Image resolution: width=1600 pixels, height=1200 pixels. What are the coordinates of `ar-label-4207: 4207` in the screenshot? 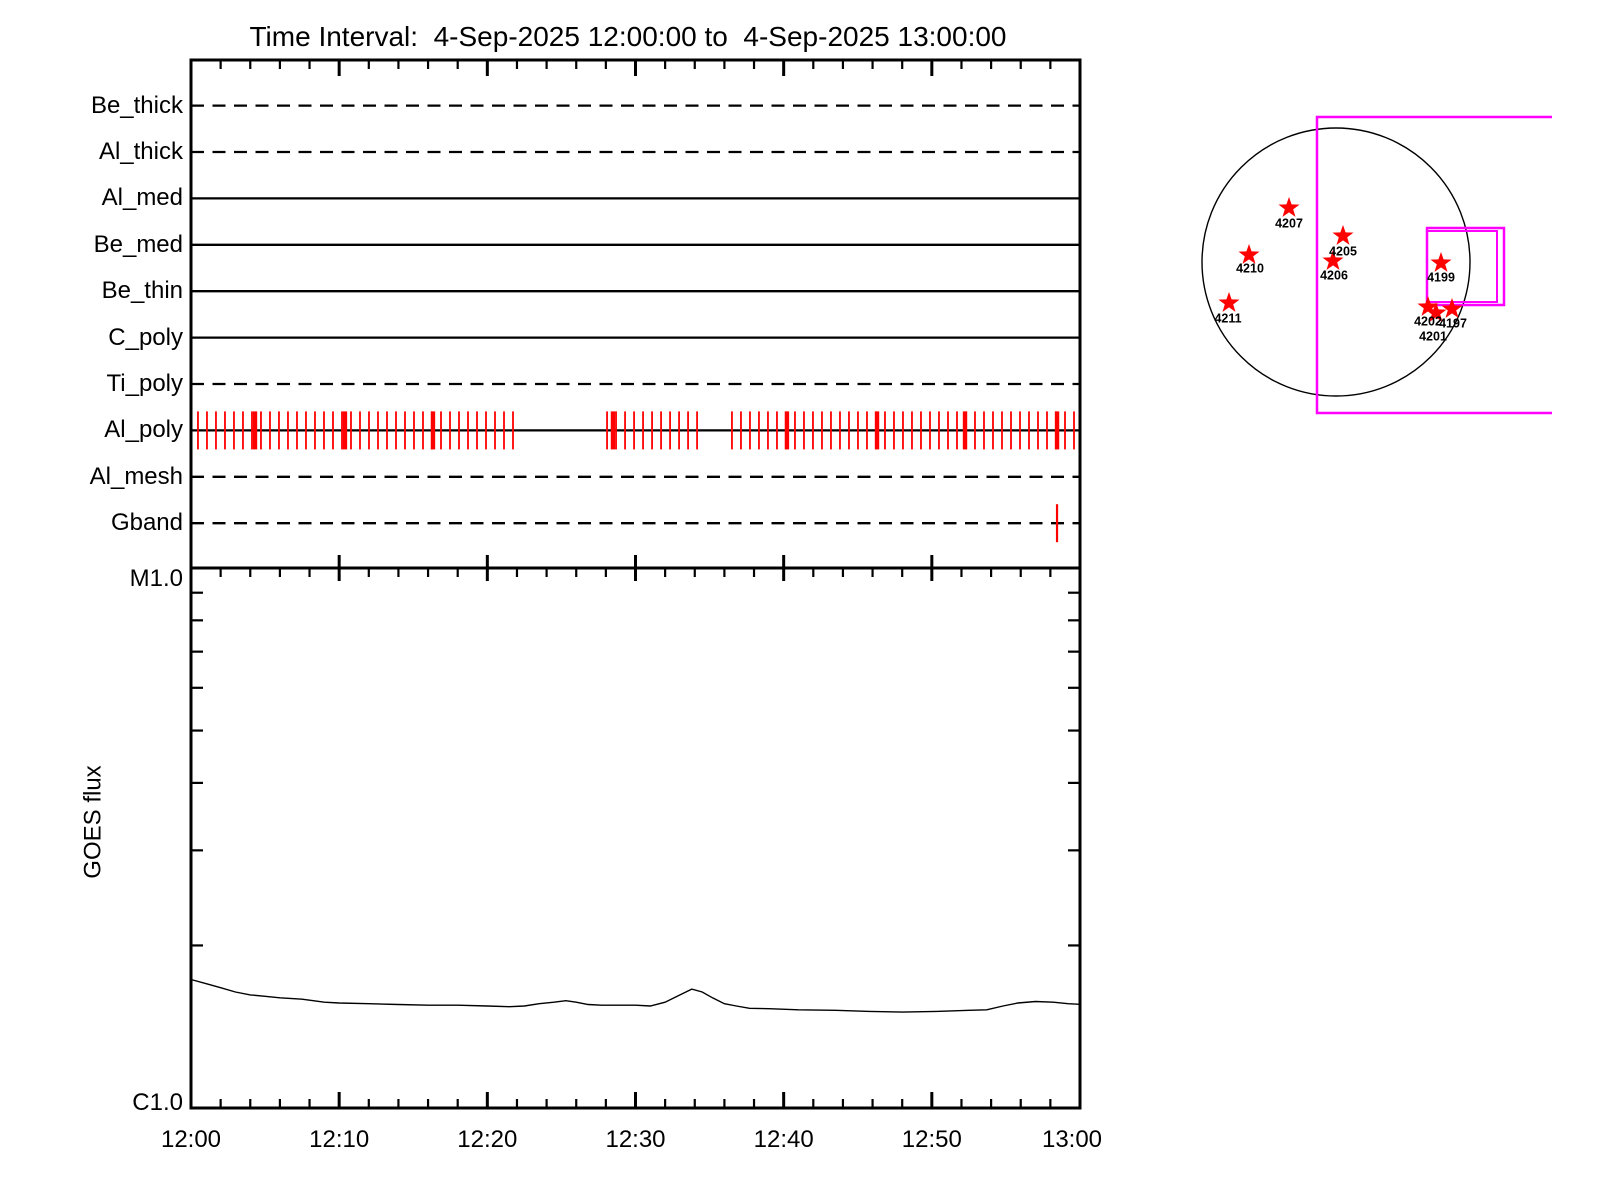 It's located at (1289, 223).